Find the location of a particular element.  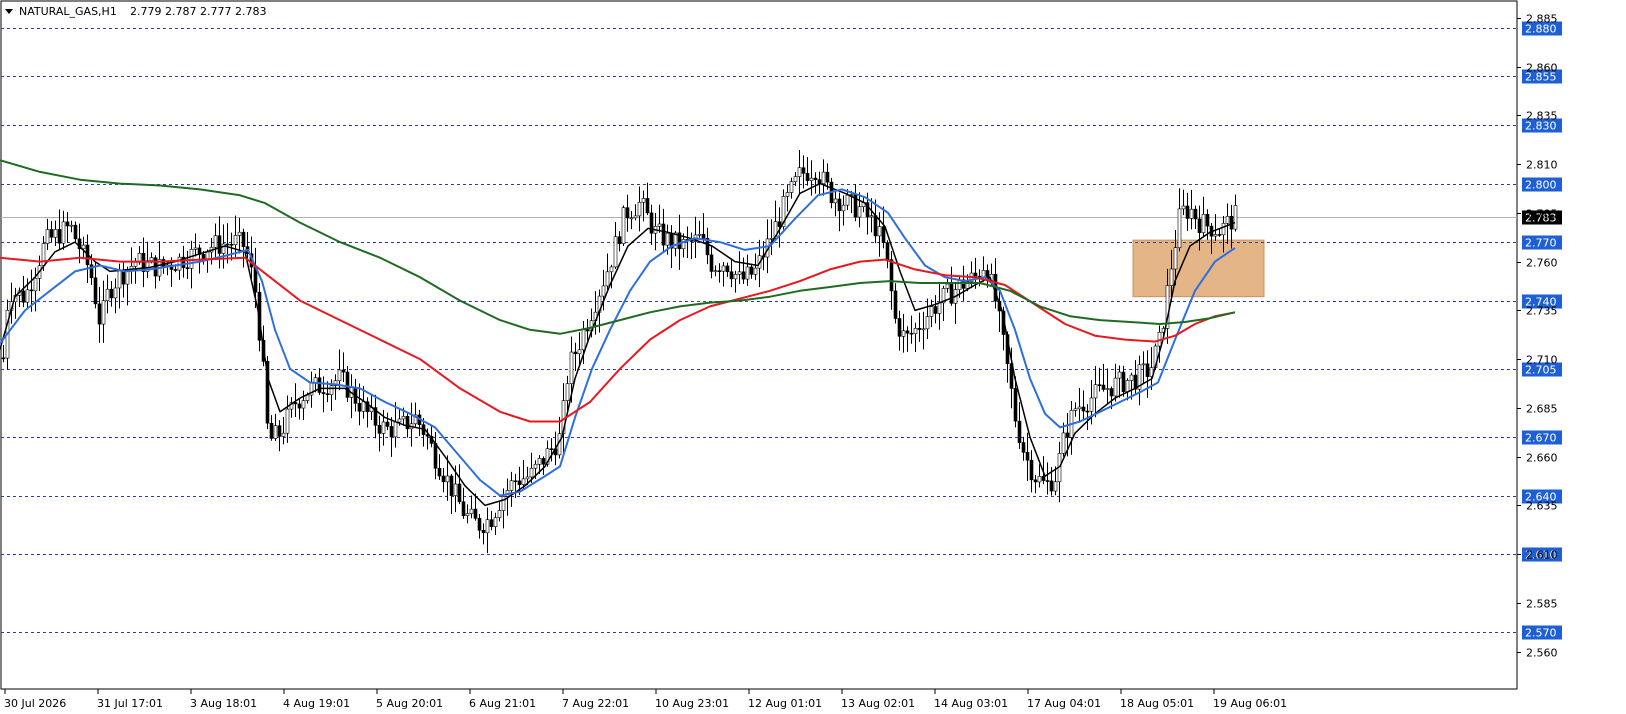

x-tick-label: 6 Aug 21:01 is located at coordinates (502, 703).